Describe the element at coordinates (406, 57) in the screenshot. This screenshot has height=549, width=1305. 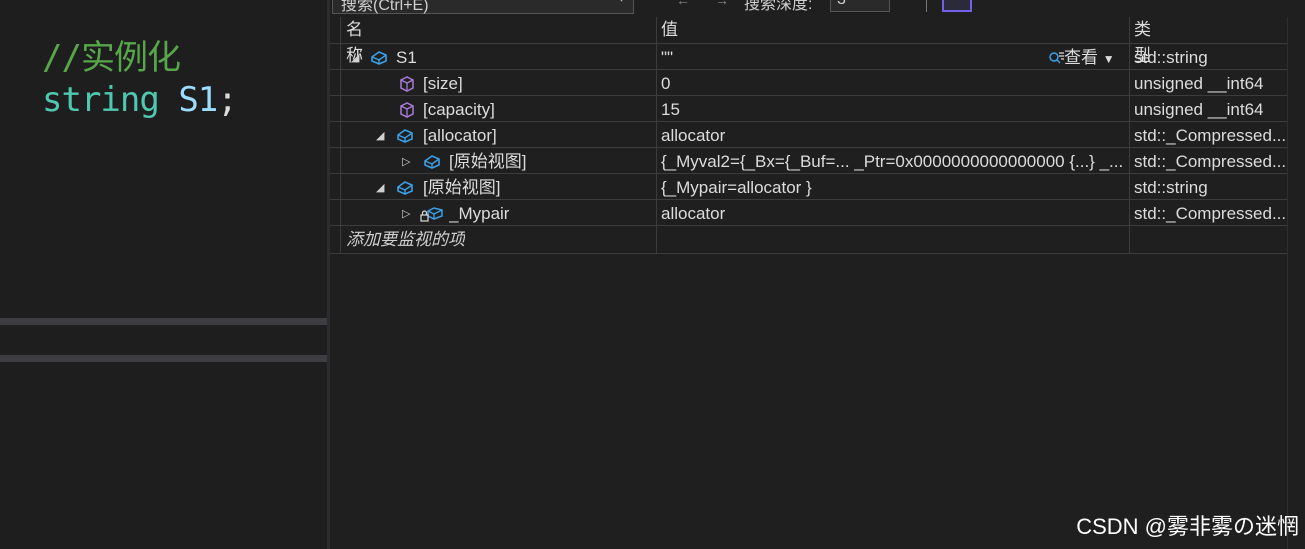
I see `watch-row-name: S1` at that location.